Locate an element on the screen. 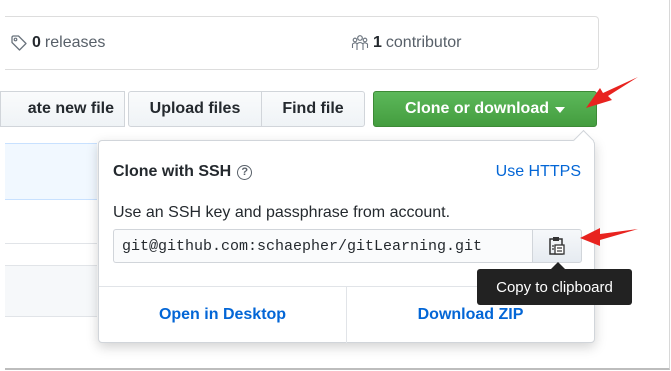 Image resolution: width=671 pixels, height=371 pixels. clone-title-text: Clone with SSH is located at coordinates (172, 171).